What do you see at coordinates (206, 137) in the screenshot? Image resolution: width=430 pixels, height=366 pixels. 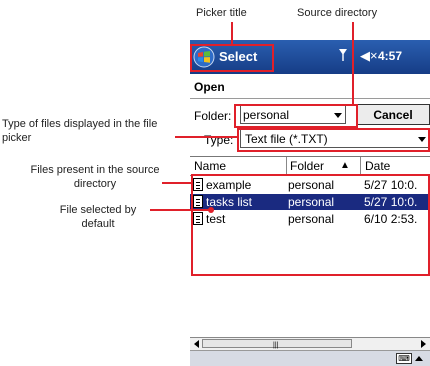 I see `leader-file-type` at bounding box center [206, 137].